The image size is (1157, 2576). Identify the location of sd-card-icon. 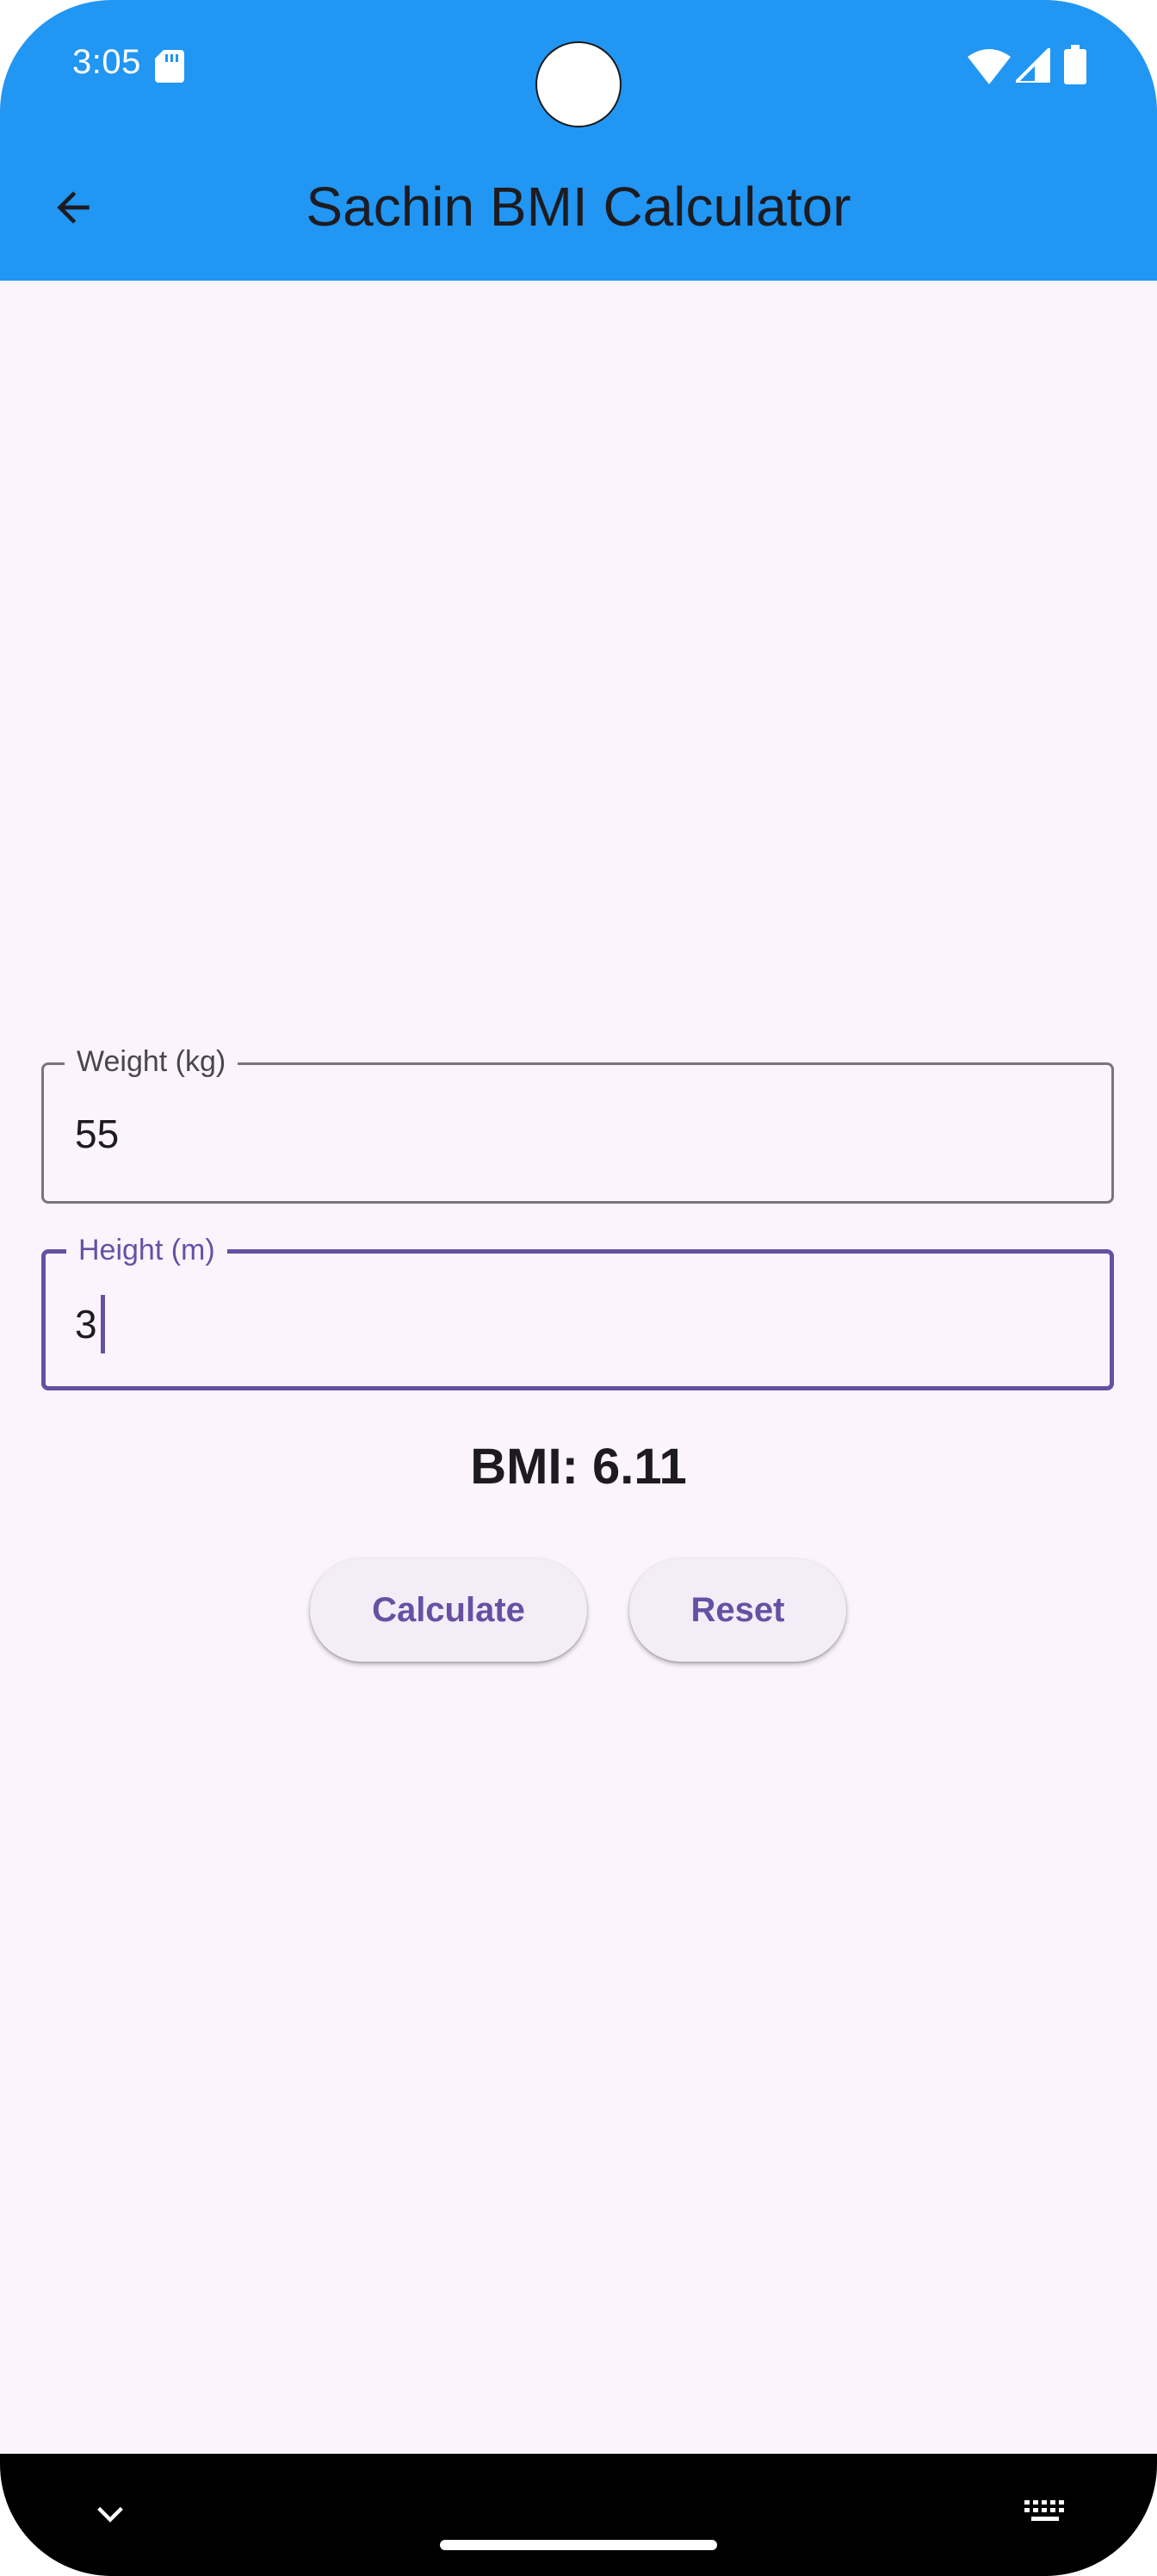
(170, 66).